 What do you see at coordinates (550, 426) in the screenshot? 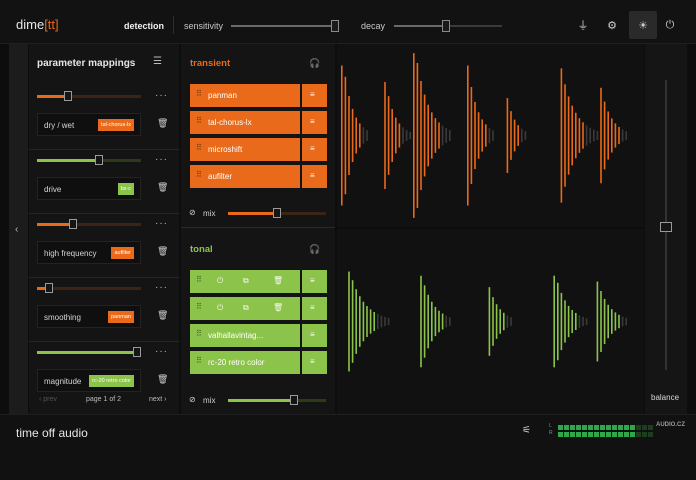
I see `meter-label-left: L` at bounding box center [550, 426].